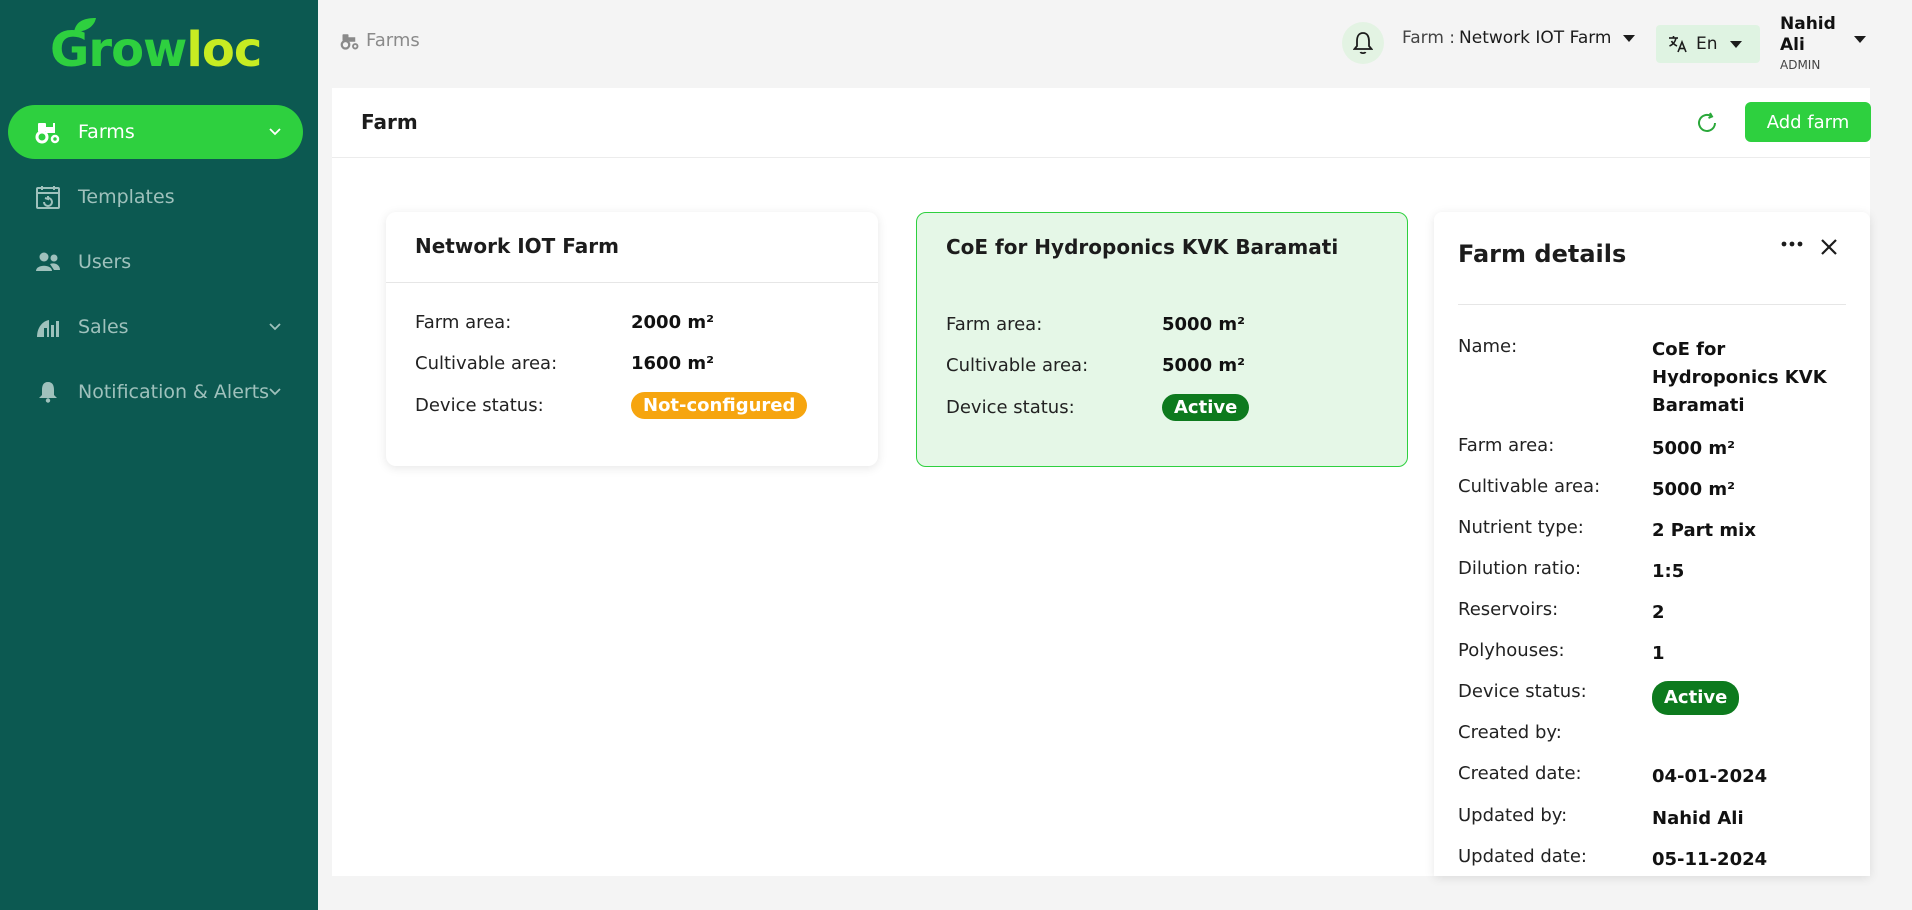 This screenshot has width=1912, height=910. Describe the element at coordinates (155, 132) in the screenshot. I see `sidebar-item-farms: Farms` at that location.